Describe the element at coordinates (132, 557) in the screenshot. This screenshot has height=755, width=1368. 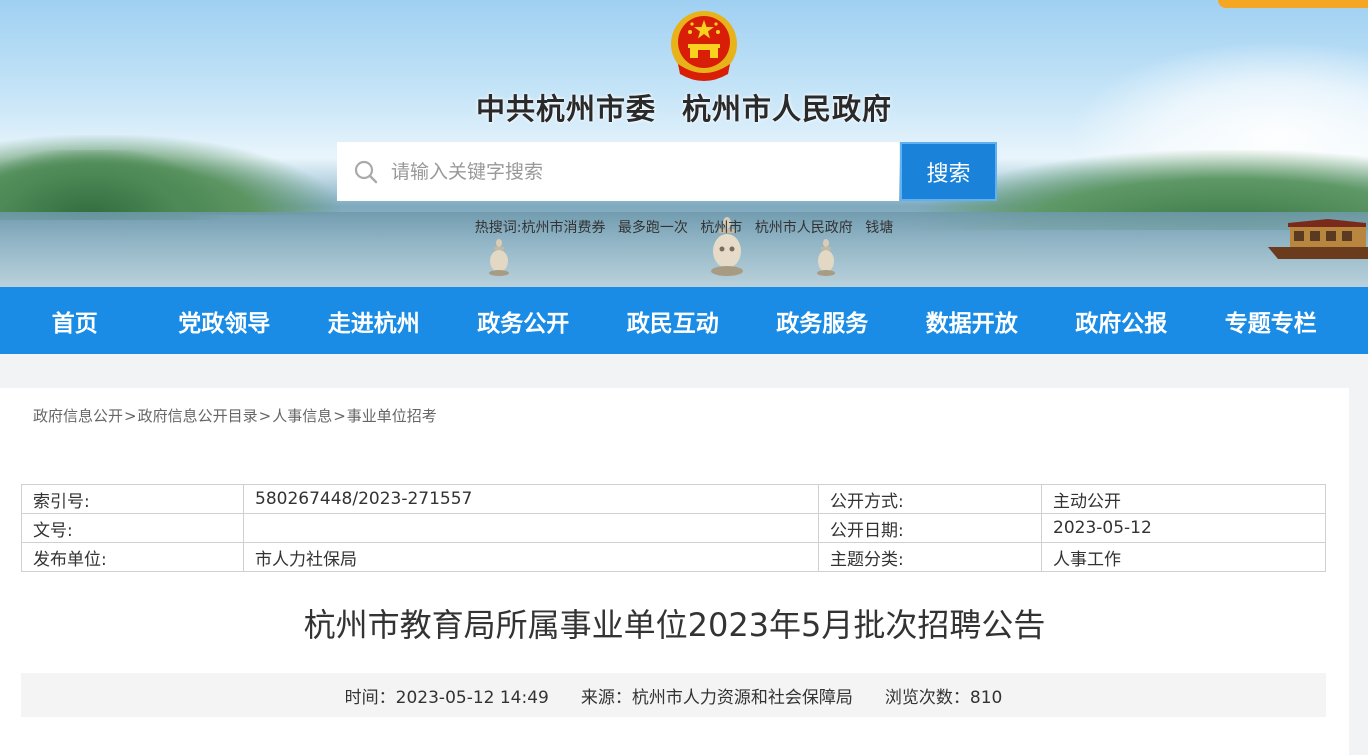
I see `meta-label: 发布单位:` at that location.